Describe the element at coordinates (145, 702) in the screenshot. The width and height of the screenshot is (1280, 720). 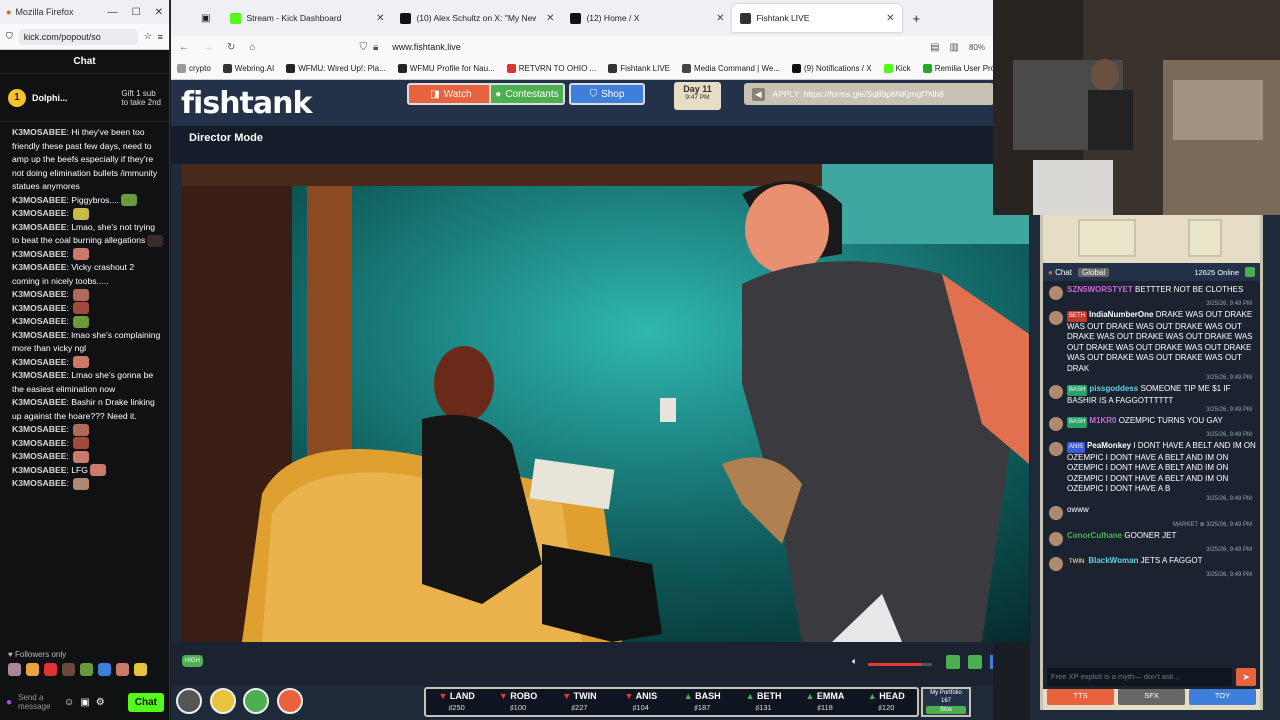
I see `chat-send-button: Chat` at that location.